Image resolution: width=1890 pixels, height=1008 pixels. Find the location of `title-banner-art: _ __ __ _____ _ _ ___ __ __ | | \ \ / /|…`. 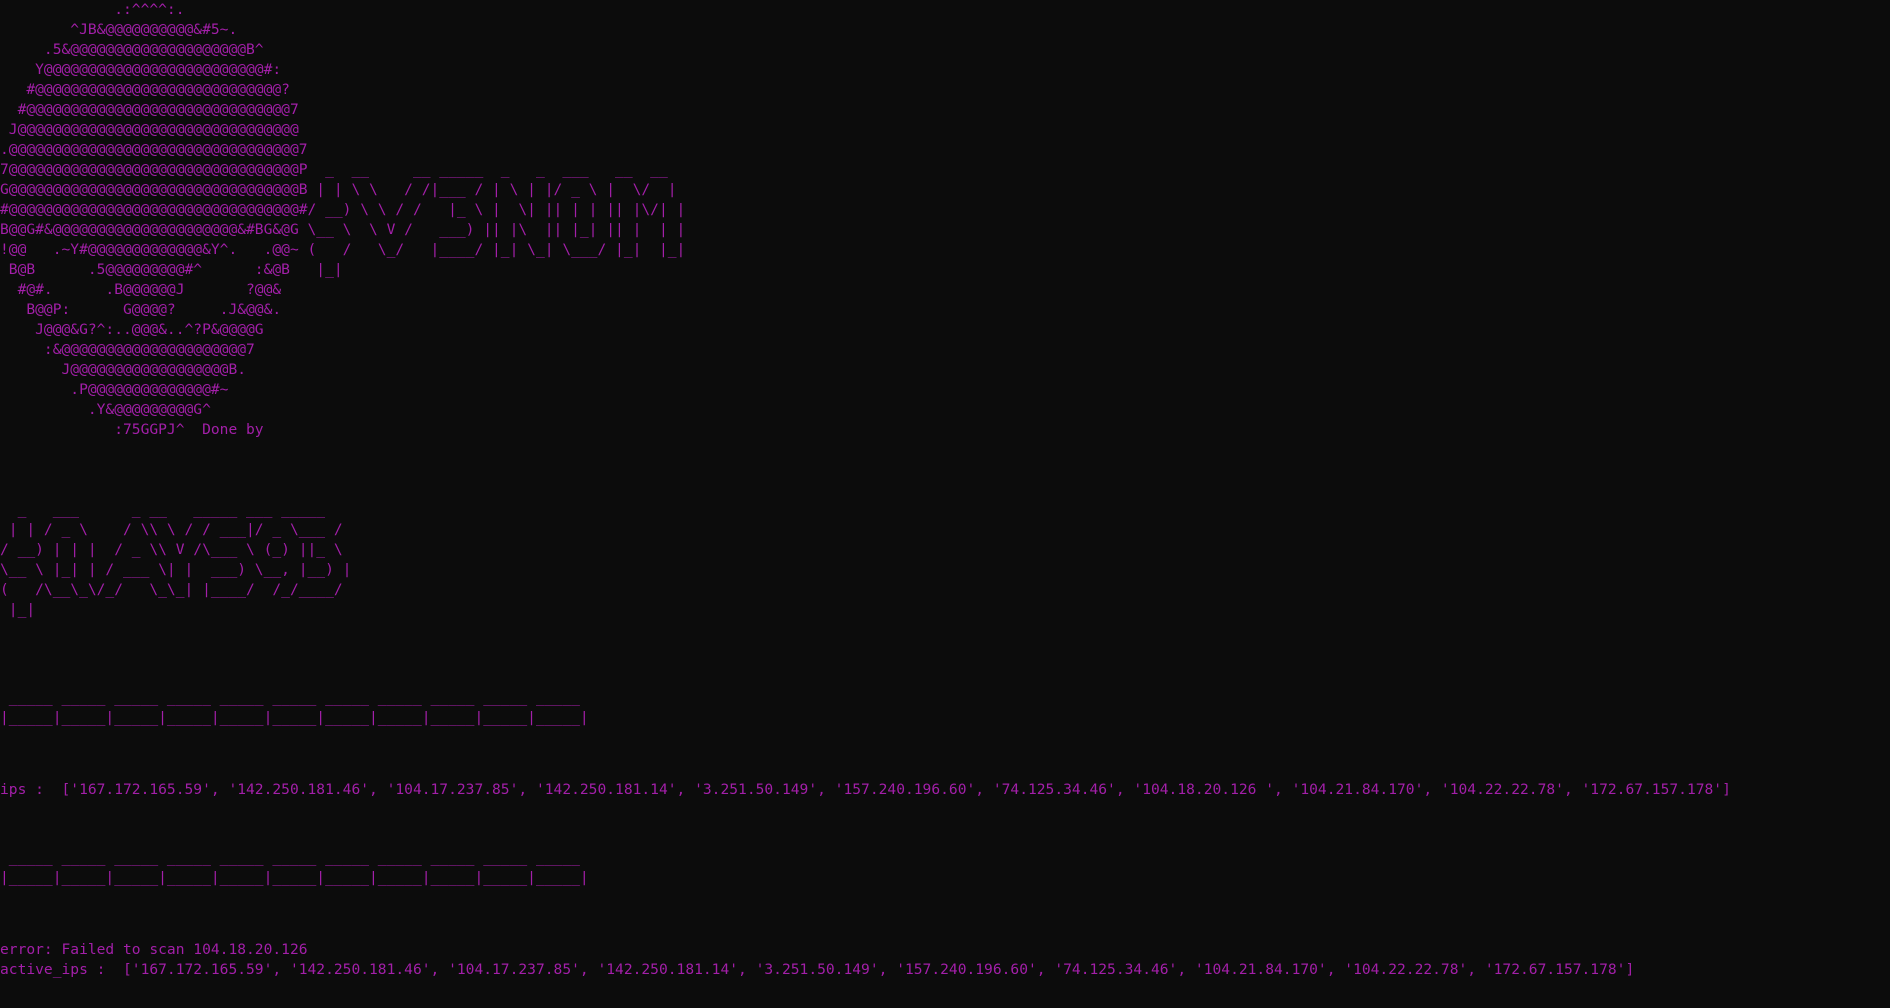

title-banner-art: _ __ __ _____ _ _ ___ __ __ | | \ \ / /|… is located at coordinates (496, 219).